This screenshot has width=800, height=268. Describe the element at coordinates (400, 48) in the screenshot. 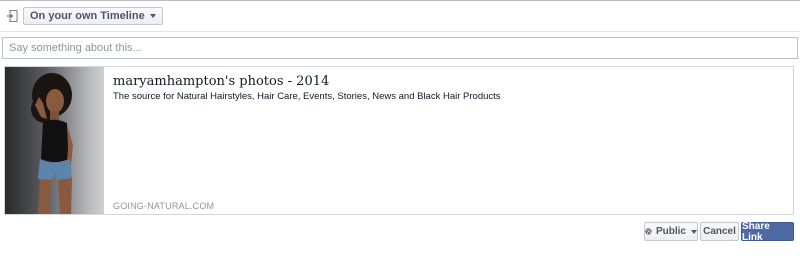

I see `share-message-input` at that location.